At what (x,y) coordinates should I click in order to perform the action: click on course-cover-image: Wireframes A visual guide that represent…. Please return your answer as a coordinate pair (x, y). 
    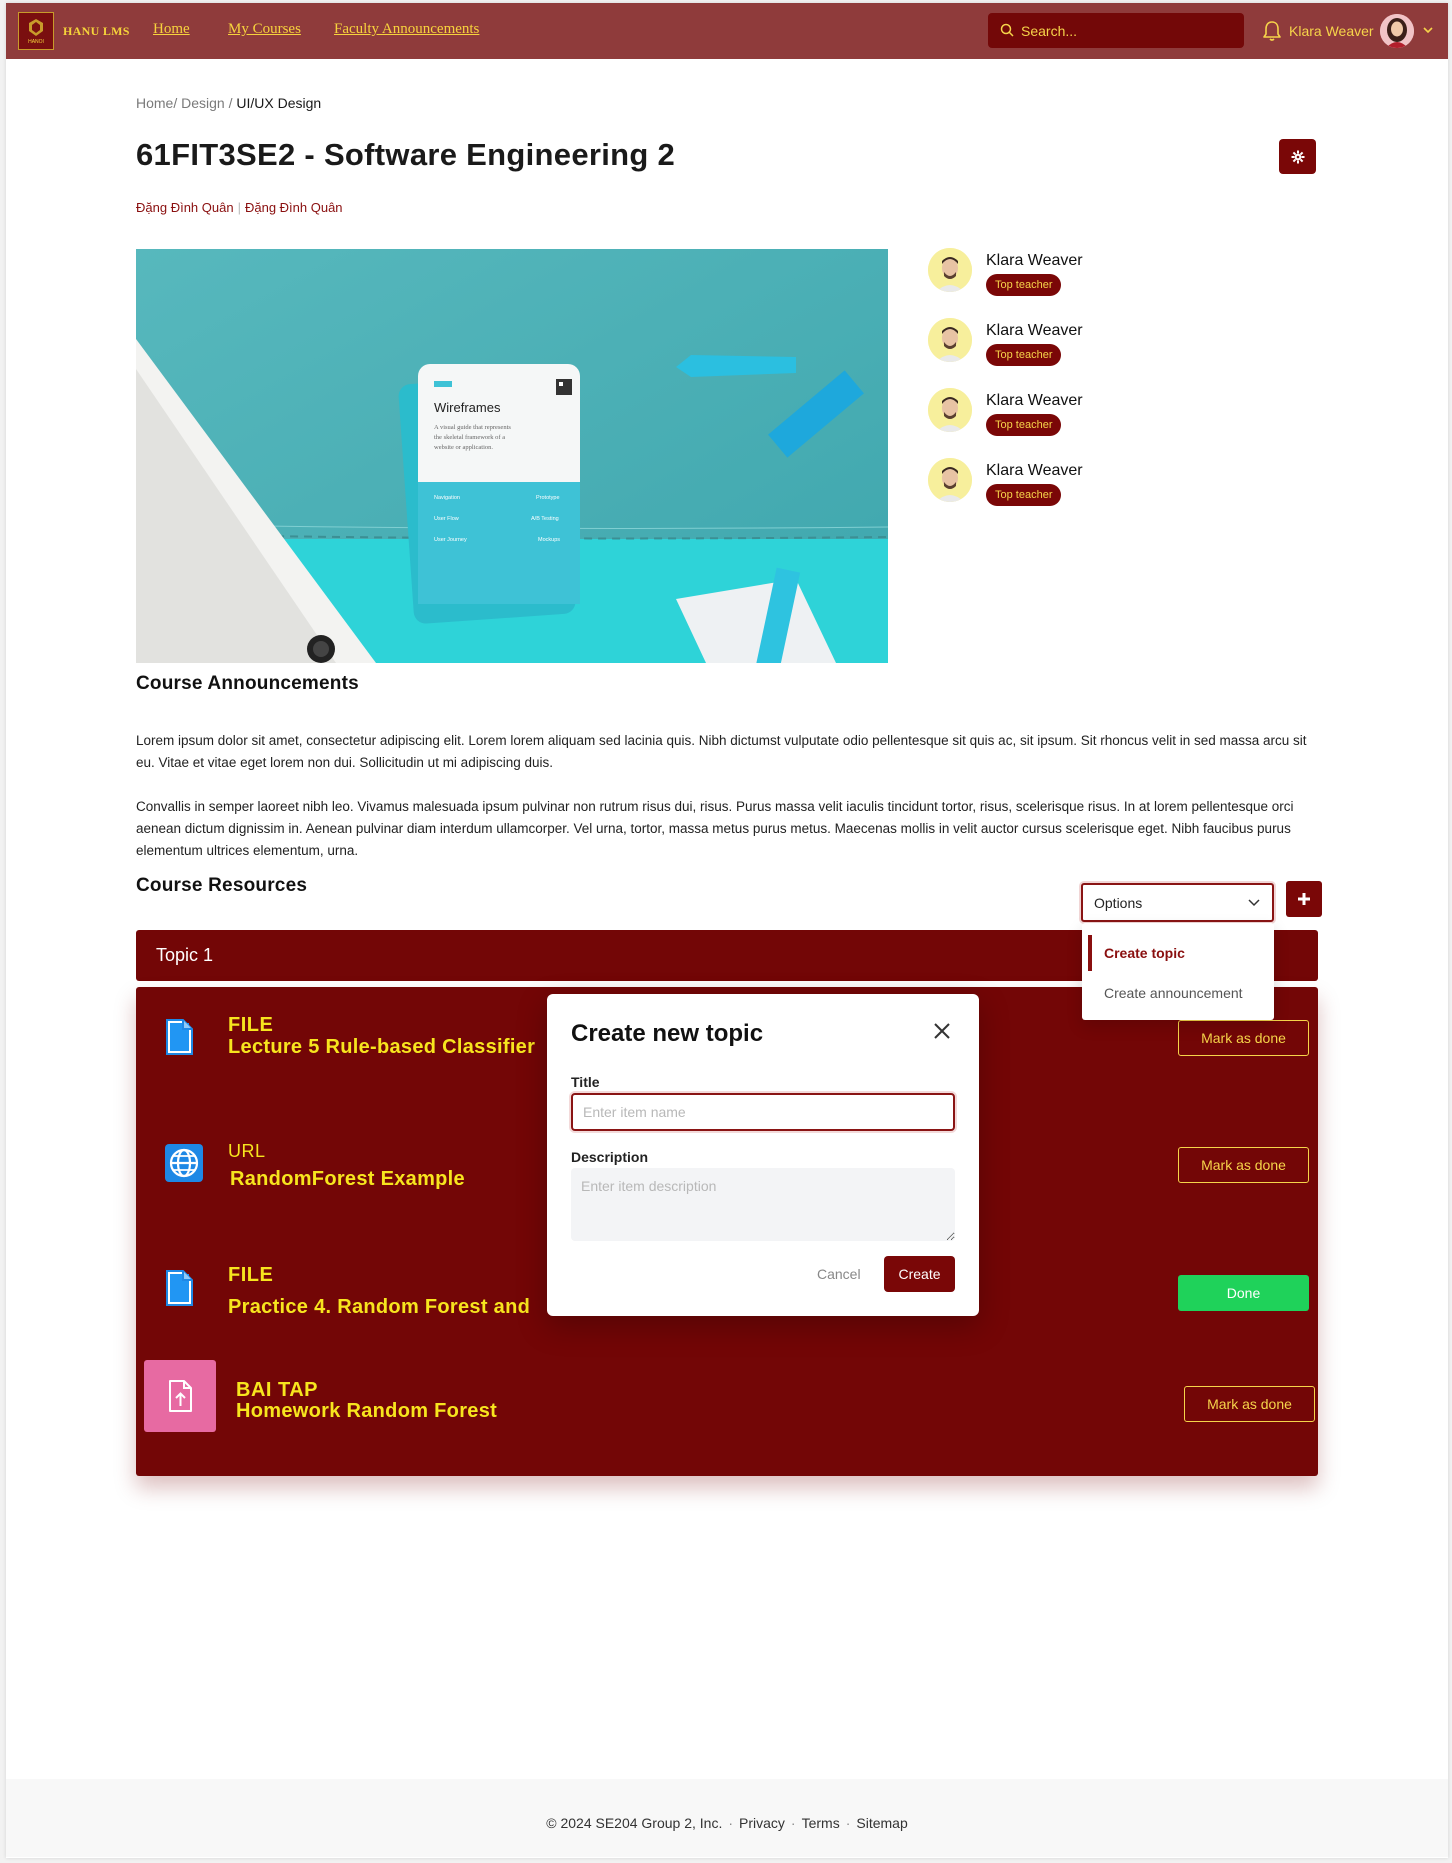
    Looking at the image, I should click on (512, 456).